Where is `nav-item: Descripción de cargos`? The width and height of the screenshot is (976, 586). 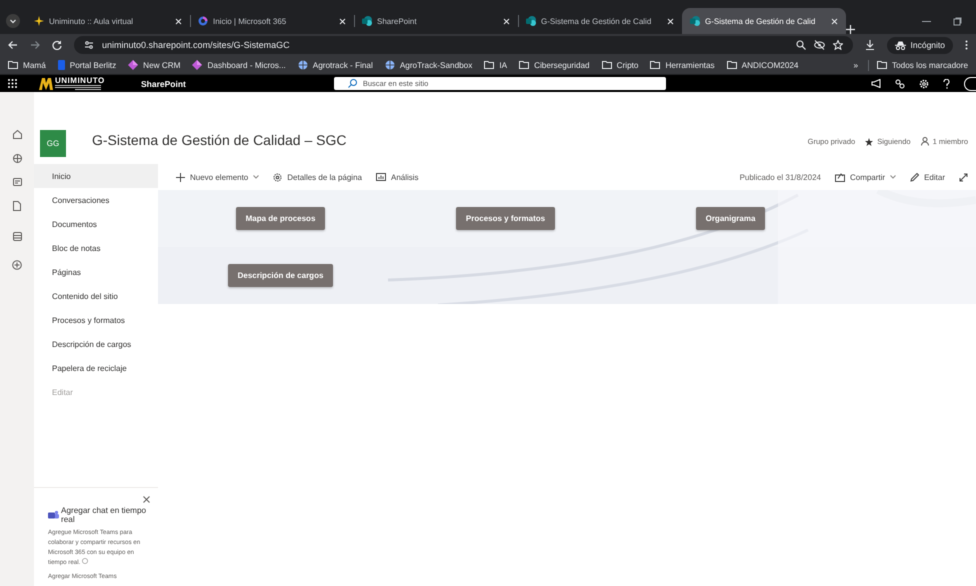 nav-item: Descripción de cargos is located at coordinates (96, 344).